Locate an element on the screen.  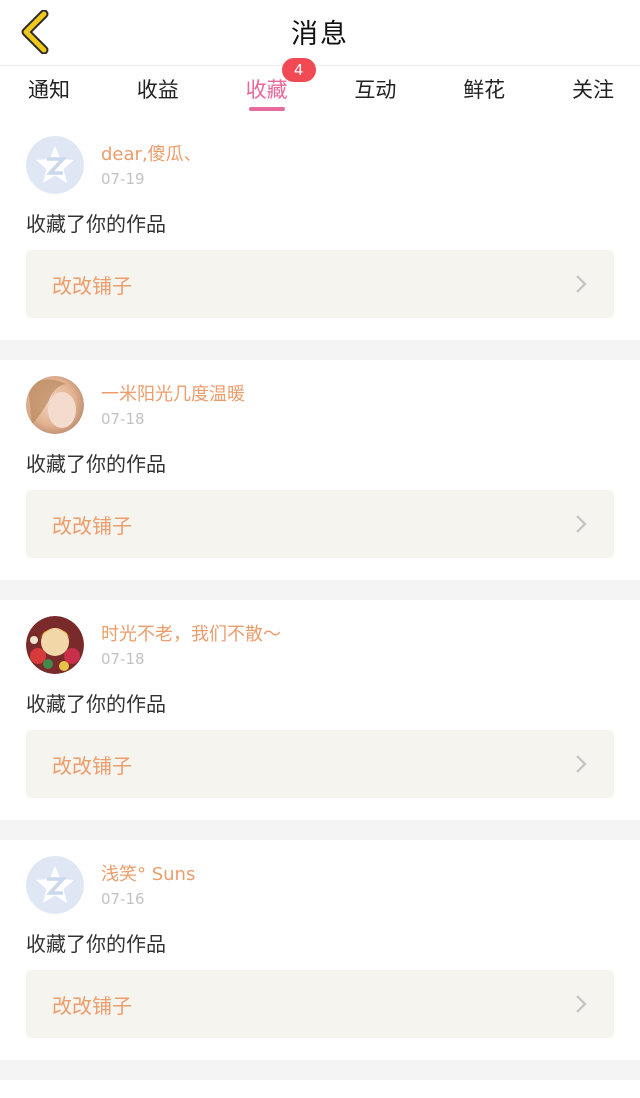
nav-bar: 消息 is located at coordinates (320, 33).